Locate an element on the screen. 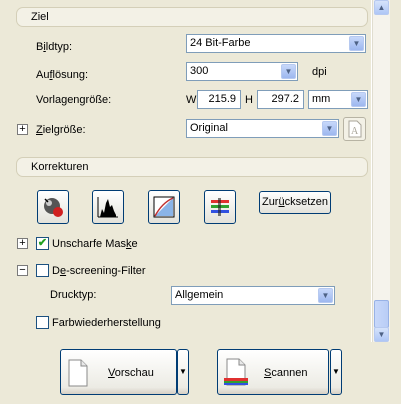 The image size is (401, 404). aufloesung-combo: 300 ▼ is located at coordinates (242, 71).